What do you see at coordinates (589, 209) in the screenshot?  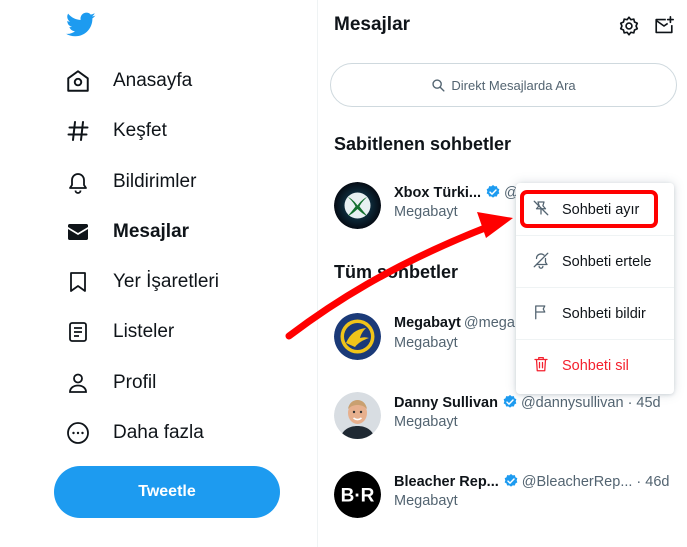 I see `highlight-box` at bounding box center [589, 209].